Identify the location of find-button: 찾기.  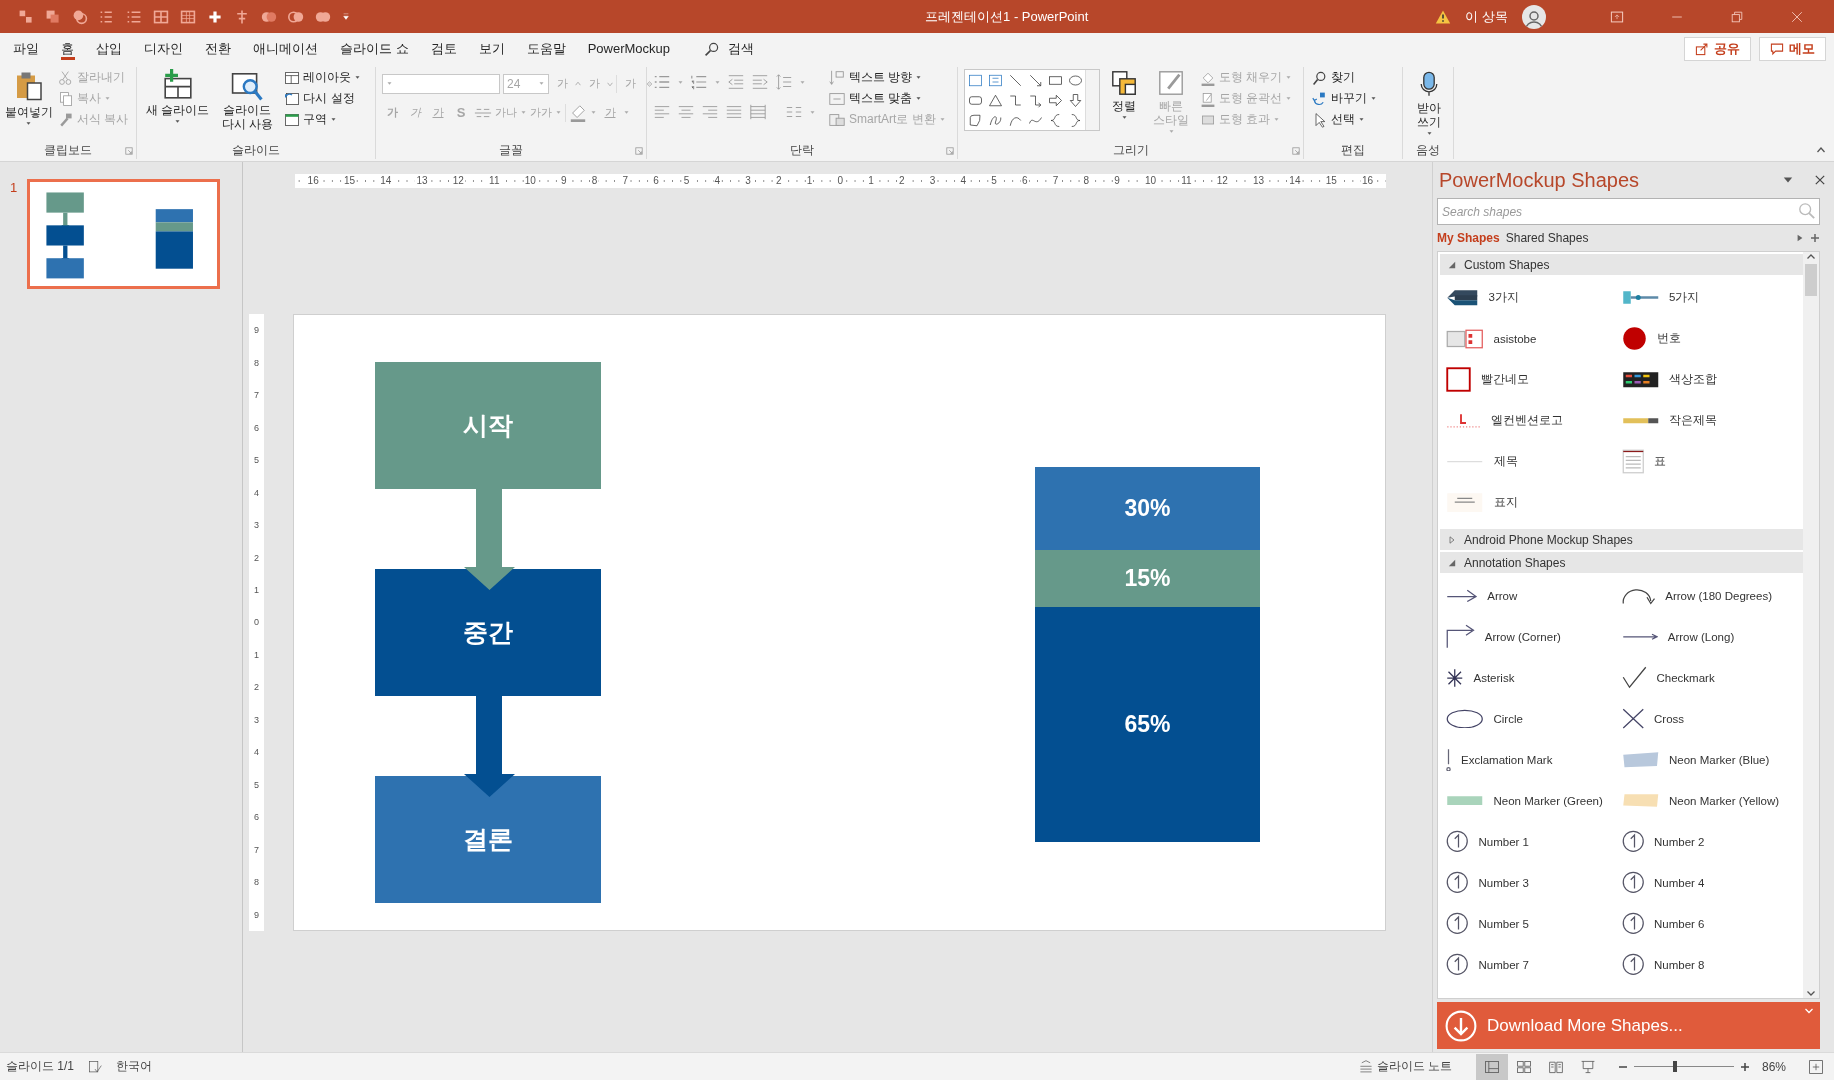
(1344, 77).